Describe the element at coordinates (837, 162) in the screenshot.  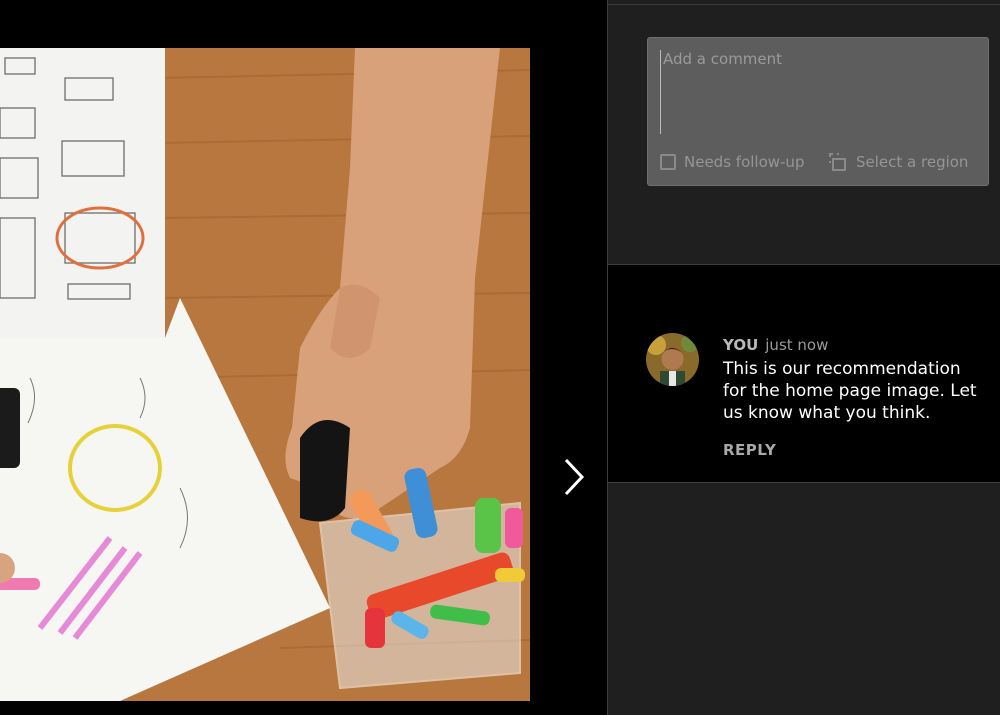
I see `select-region-icon` at that location.